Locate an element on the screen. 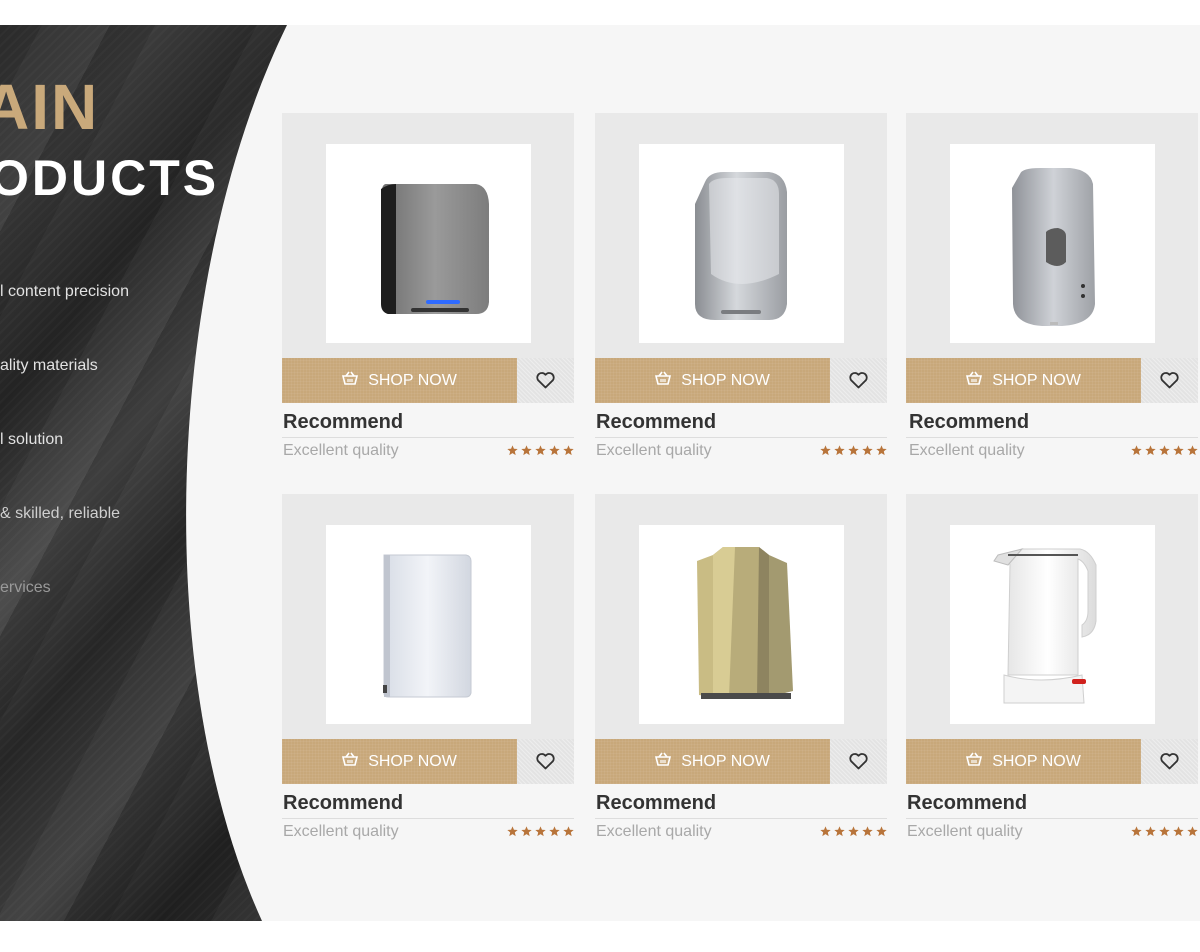 The image size is (1200, 952). hand-dryer-white-slim-image is located at coordinates (427, 626).